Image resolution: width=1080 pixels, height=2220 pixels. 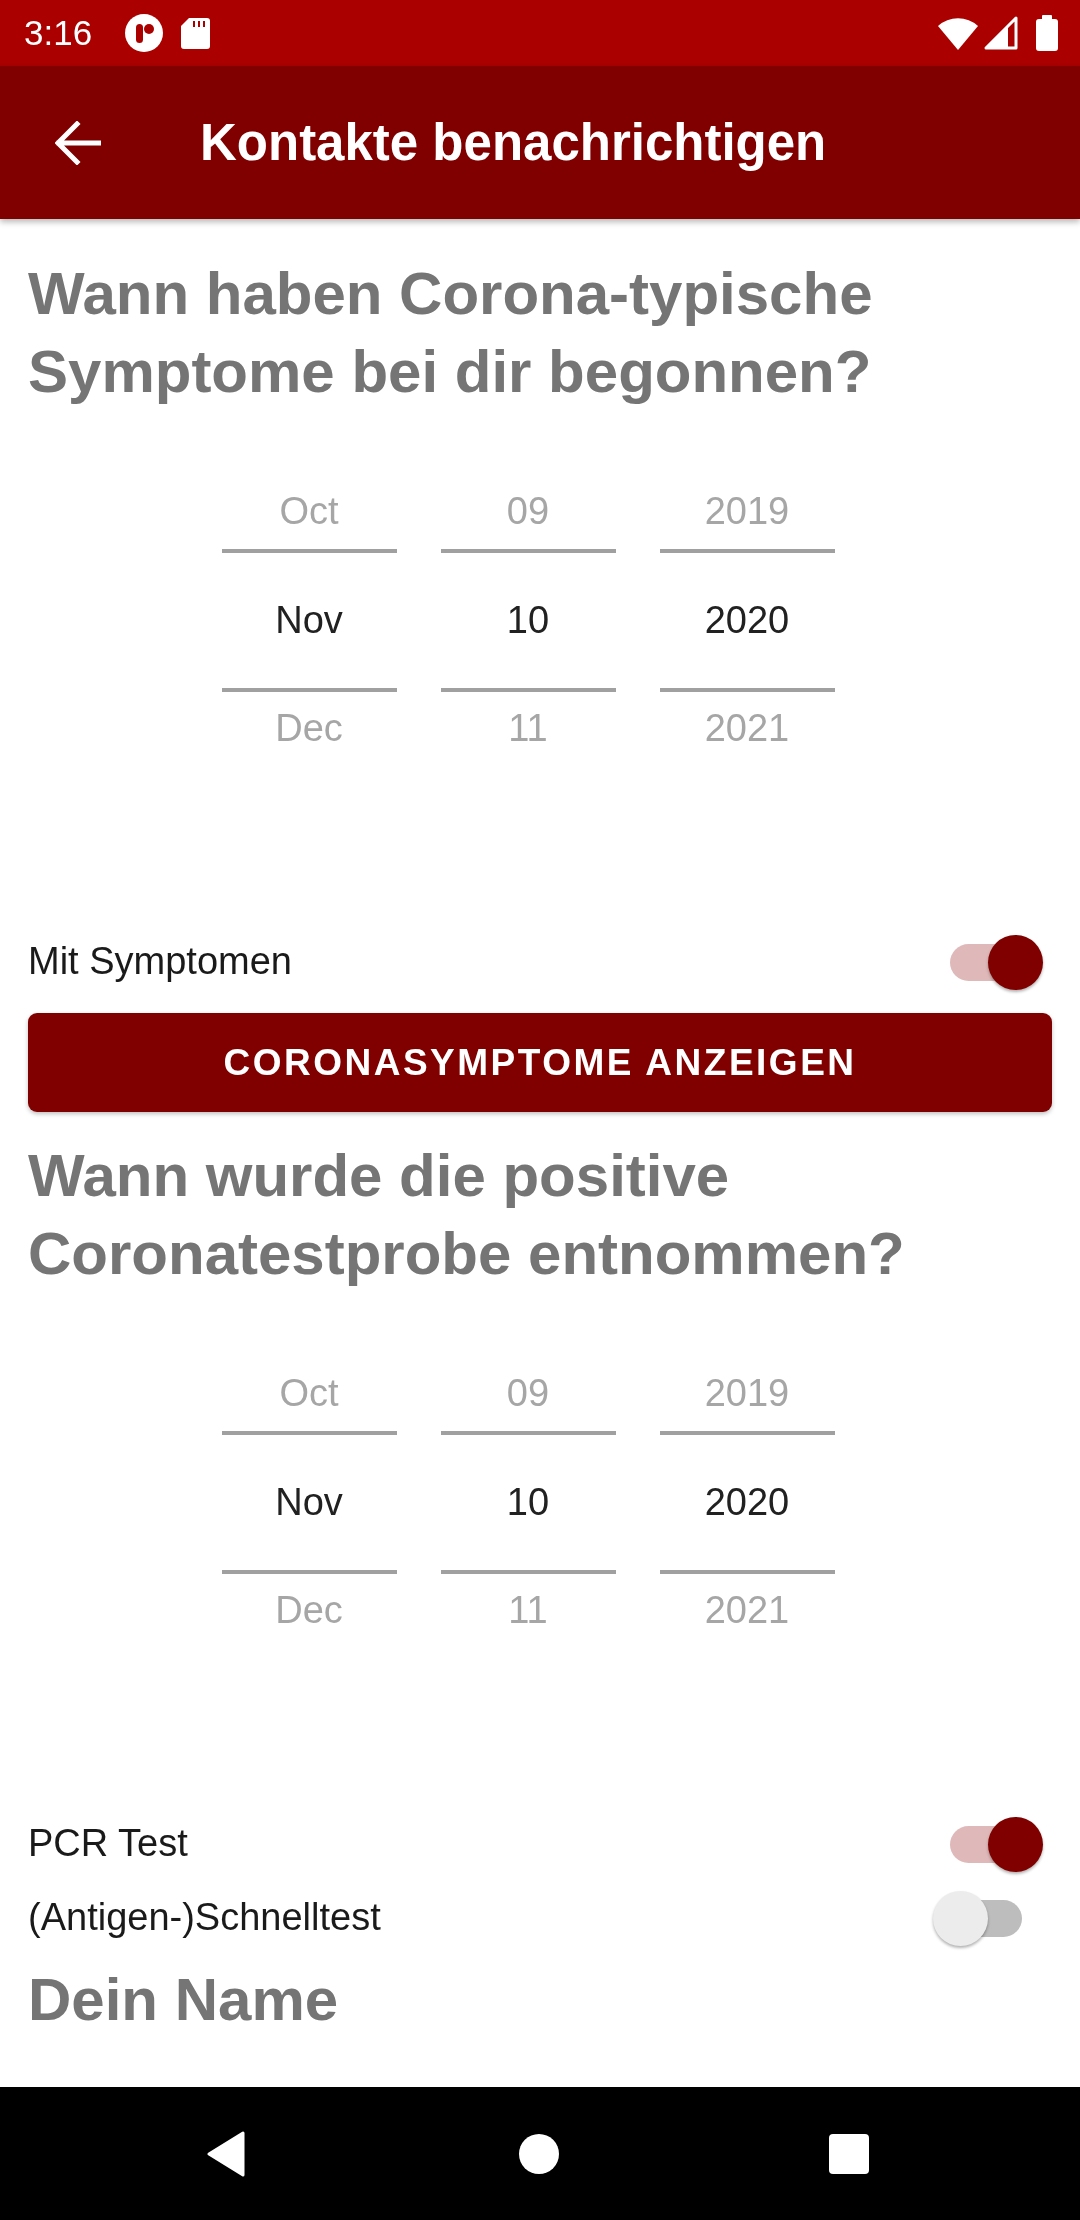 I want to click on screen-title: Kontakte benachrichtigen, so click(x=513, y=142).